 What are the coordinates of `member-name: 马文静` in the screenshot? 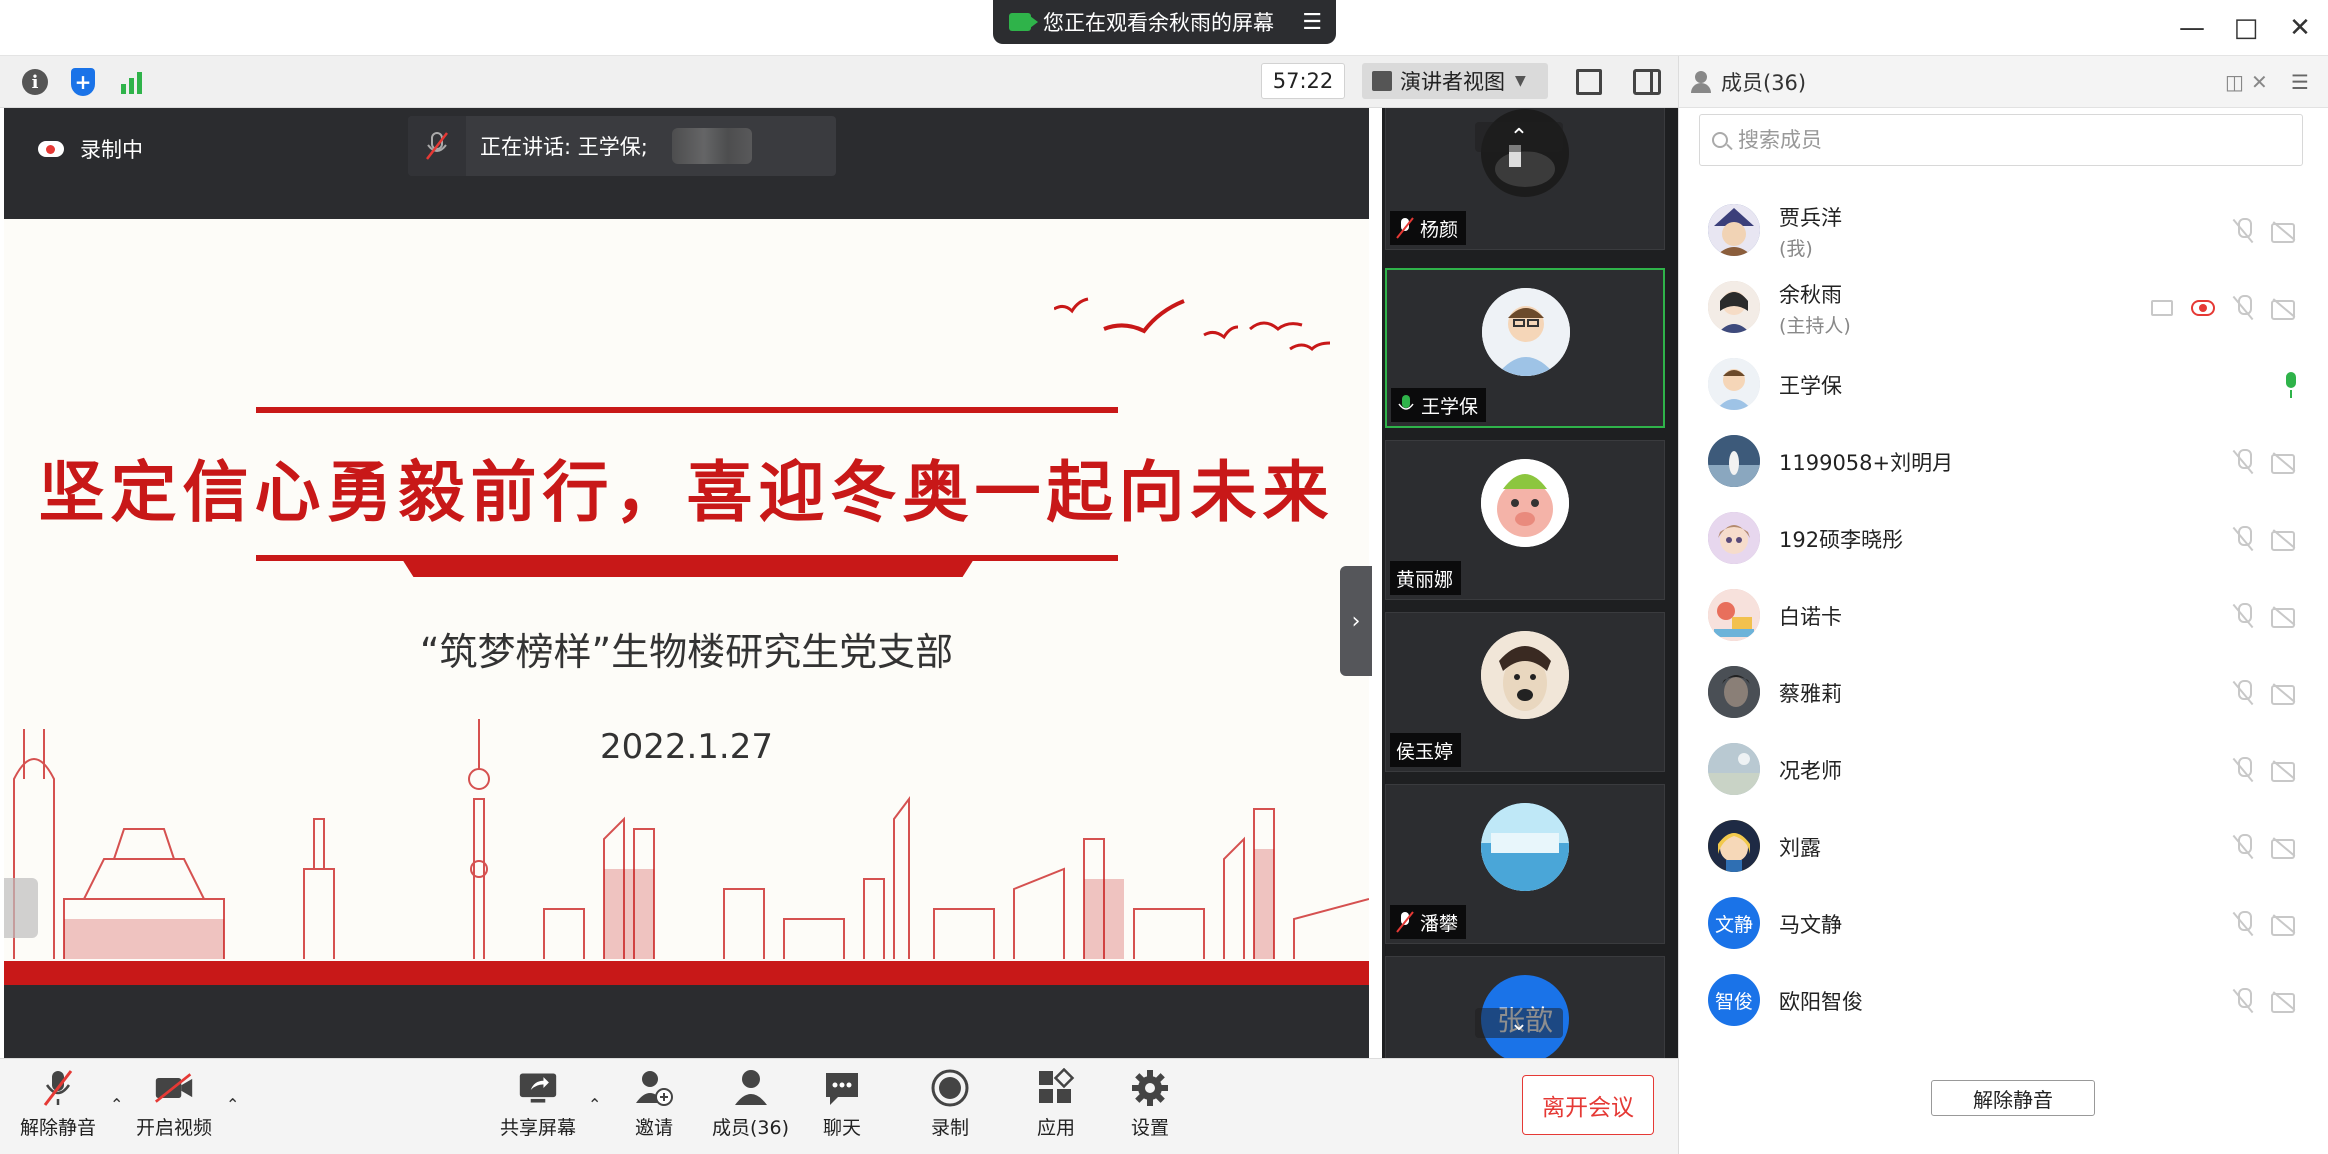 It's located at (1810, 925).